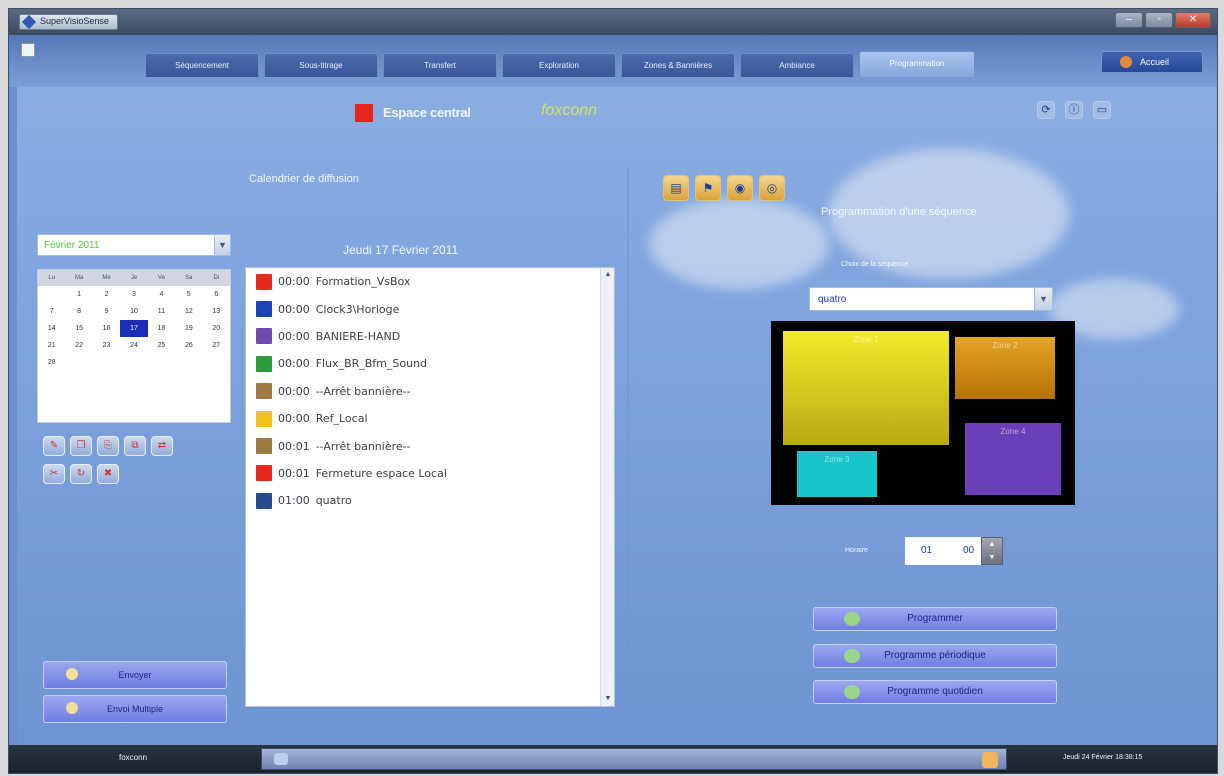  I want to click on paste-icon: ⎘, so click(108, 446).